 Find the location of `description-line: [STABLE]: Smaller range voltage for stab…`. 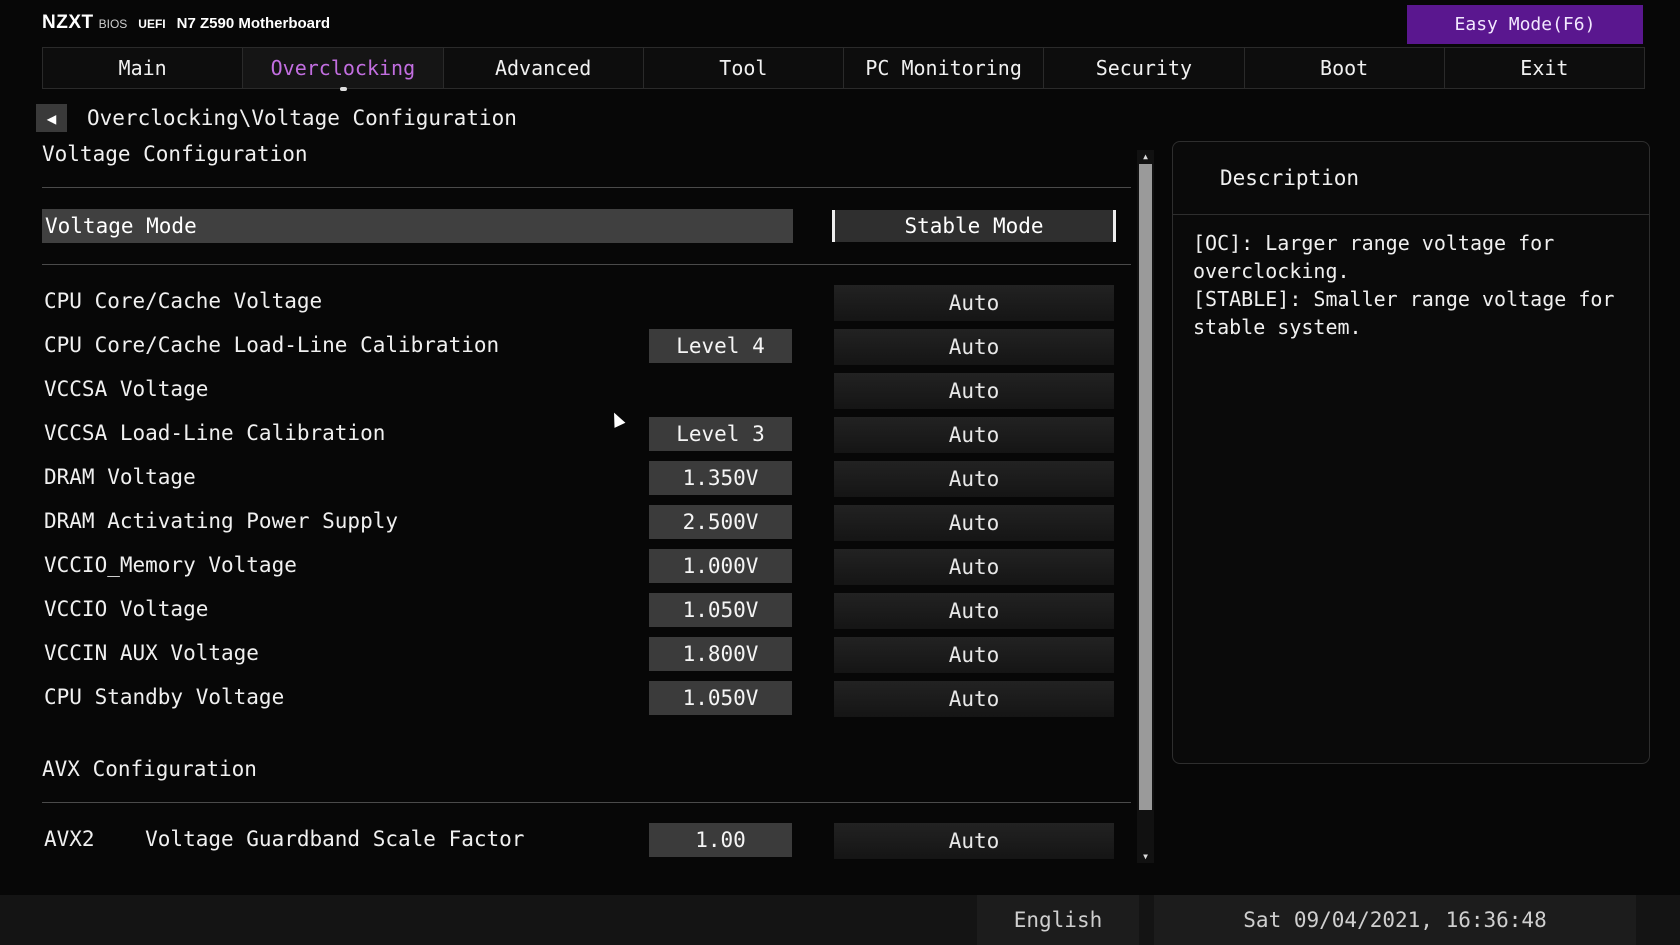

description-line: [STABLE]: Smaller range voltage for stab… is located at coordinates (1410, 313).